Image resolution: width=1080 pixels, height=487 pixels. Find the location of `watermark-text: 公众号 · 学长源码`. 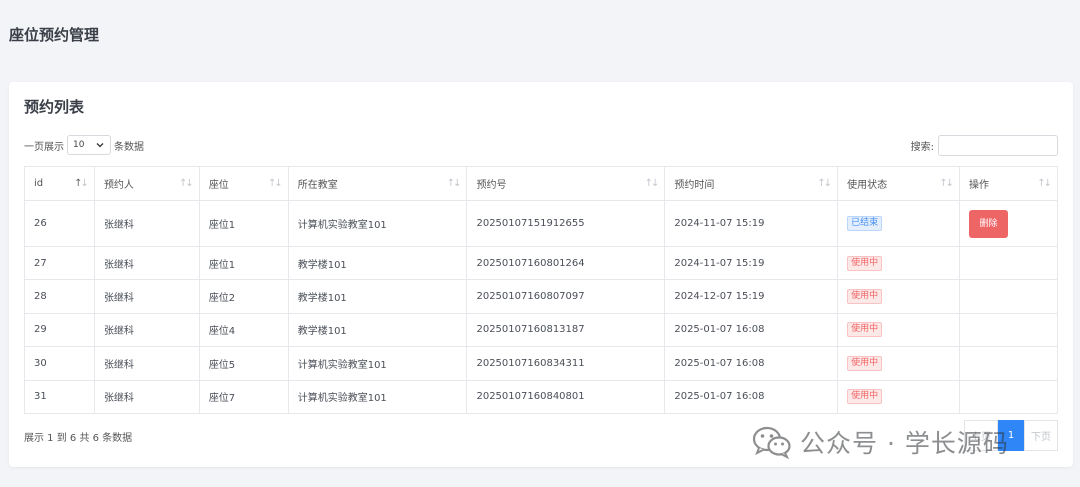

watermark-text: 公众号 · 学长源码 is located at coordinates (904, 443).